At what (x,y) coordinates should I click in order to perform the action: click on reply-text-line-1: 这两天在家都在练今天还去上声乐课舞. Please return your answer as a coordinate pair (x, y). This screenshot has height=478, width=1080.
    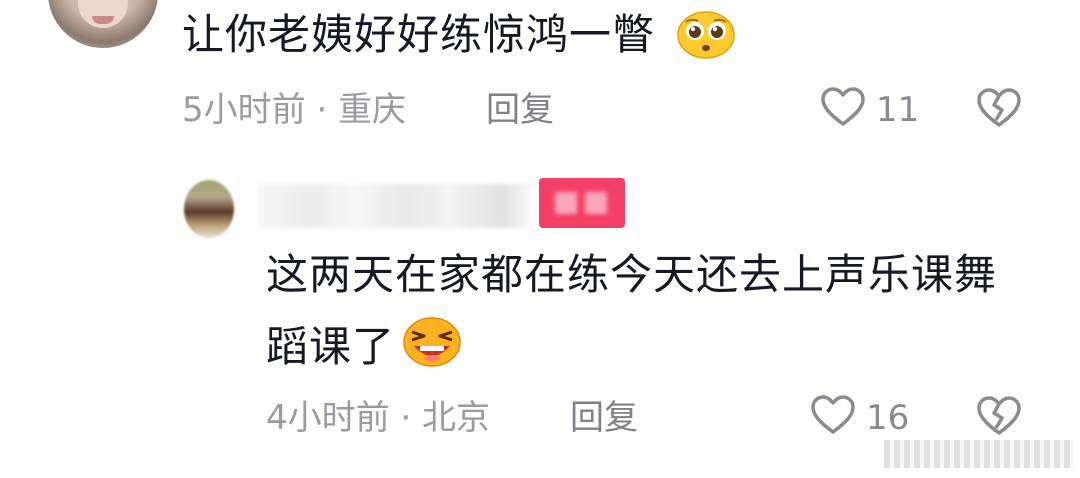
    Looking at the image, I should click on (632, 274).